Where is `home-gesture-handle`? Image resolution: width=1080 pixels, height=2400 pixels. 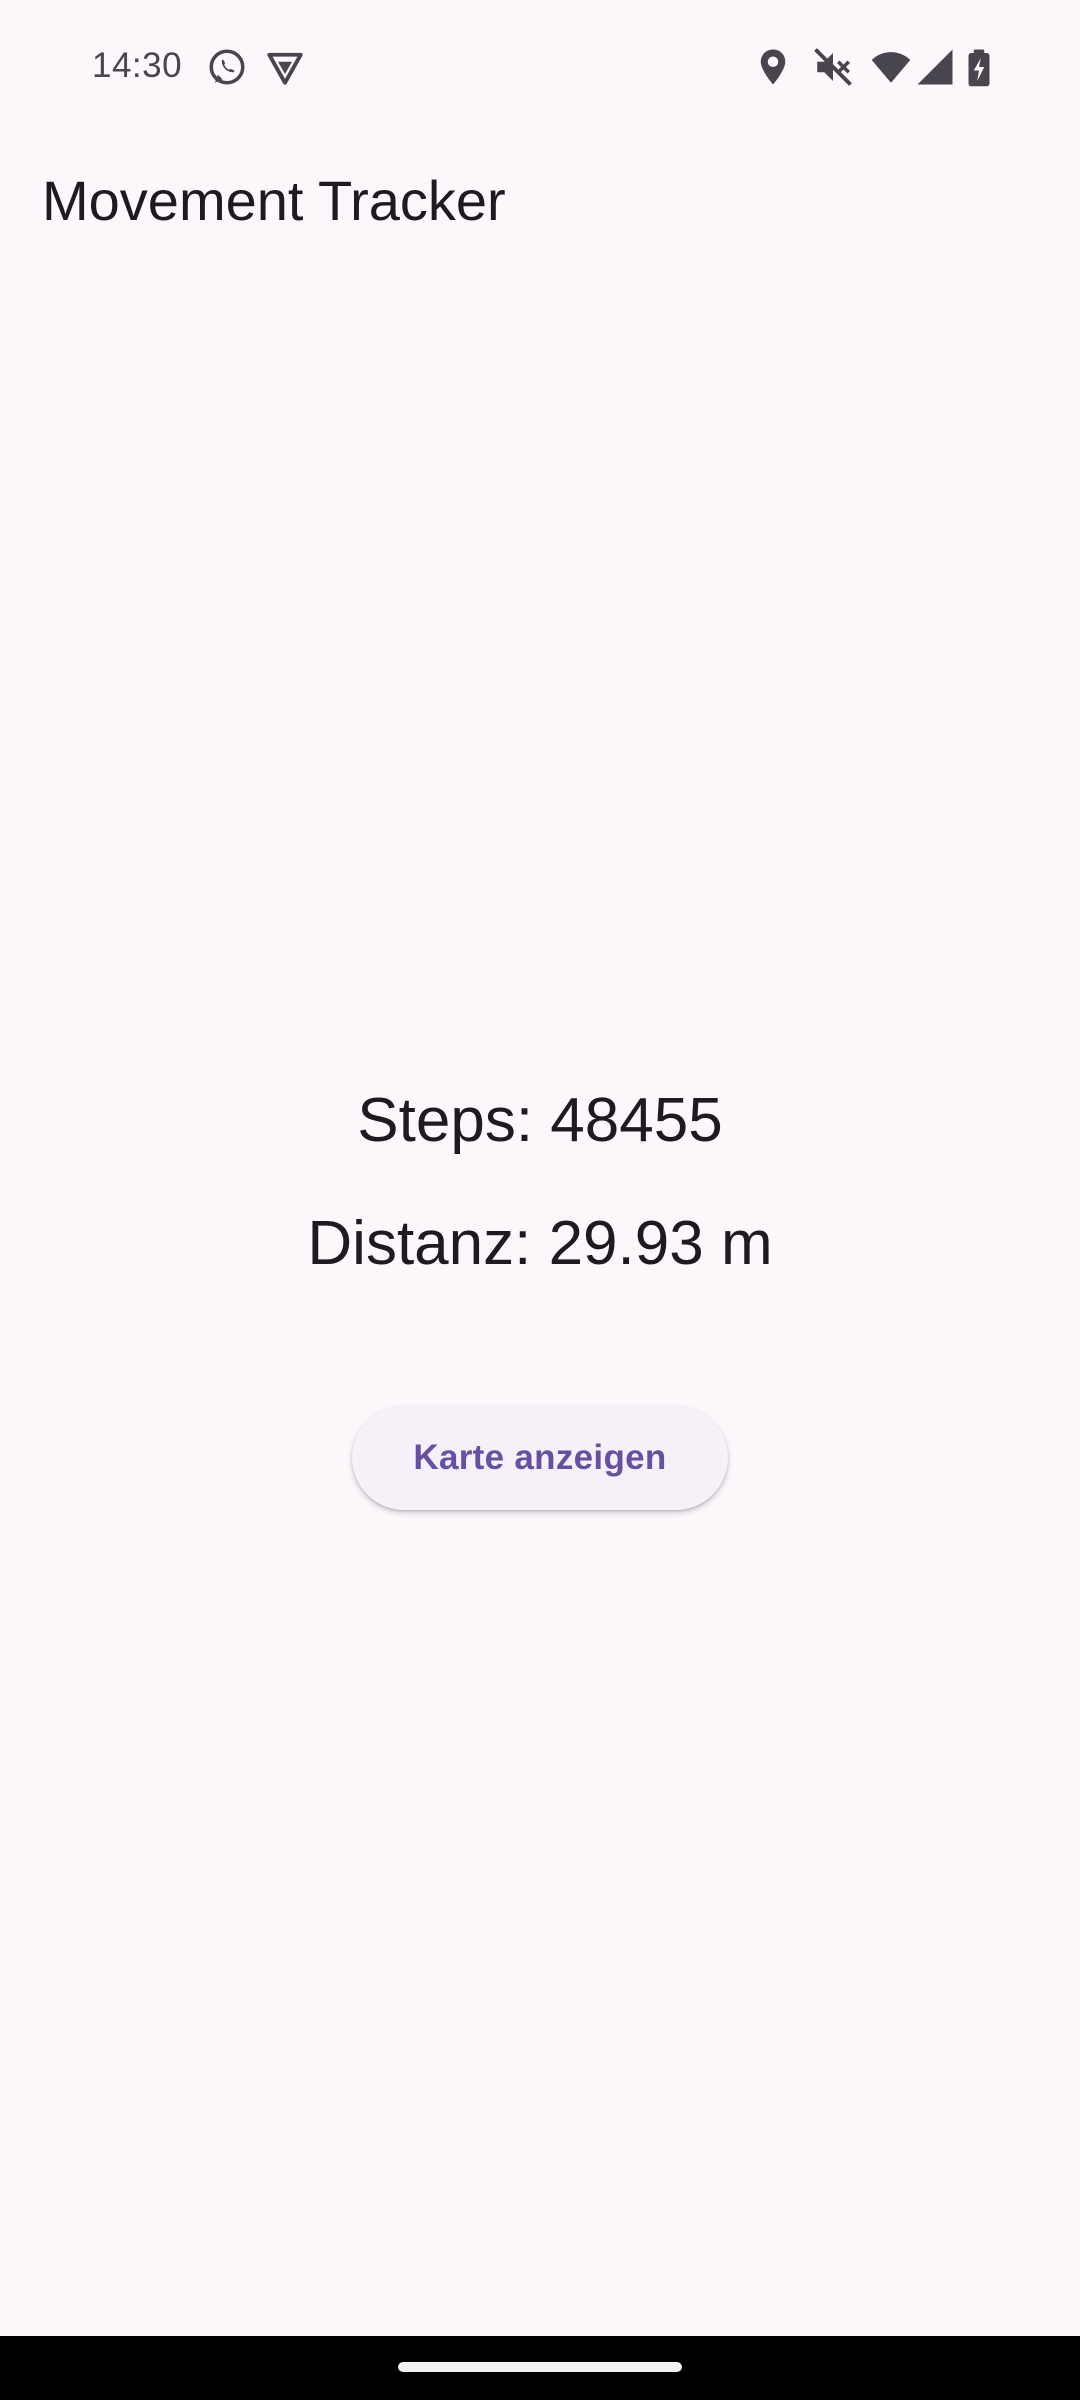
home-gesture-handle is located at coordinates (540, 2367).